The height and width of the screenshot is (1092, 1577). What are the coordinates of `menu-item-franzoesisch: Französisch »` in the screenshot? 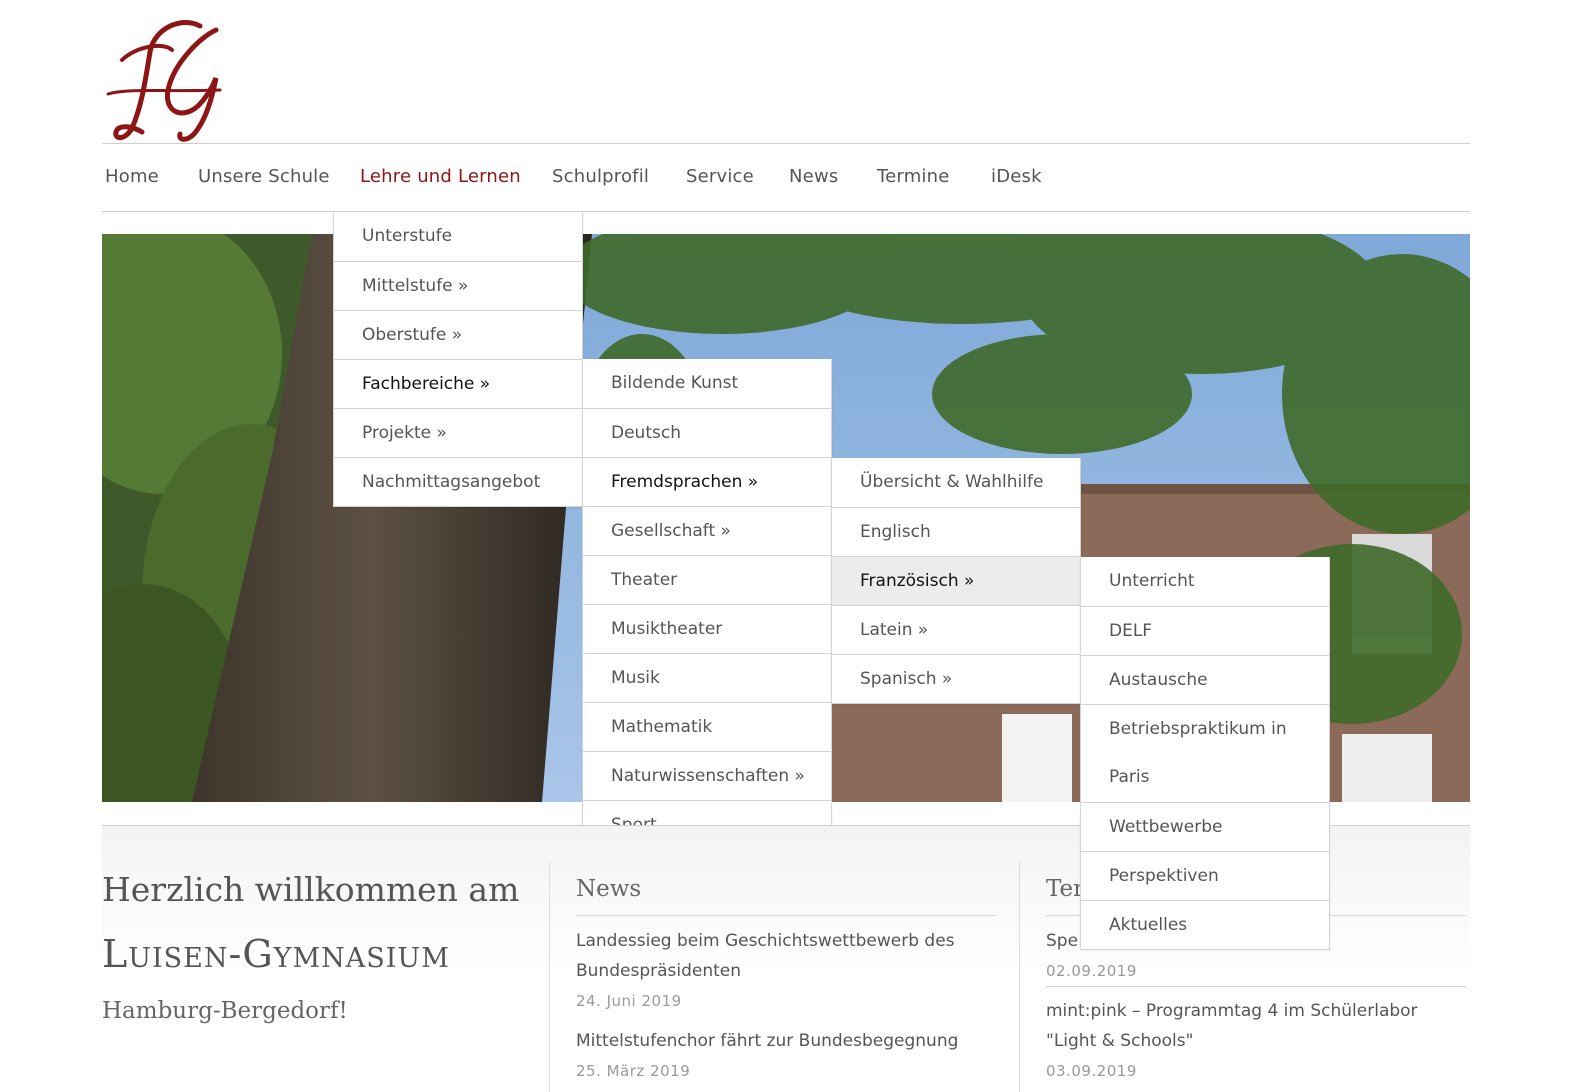 It's located at (956, 580).